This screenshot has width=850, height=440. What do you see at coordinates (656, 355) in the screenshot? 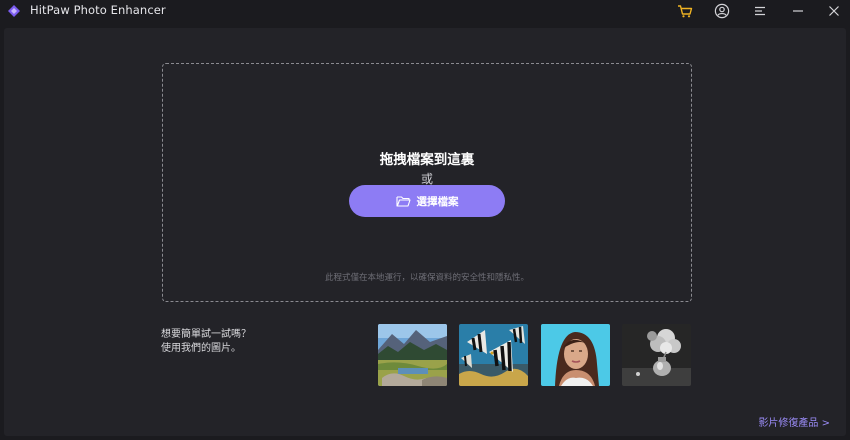
I see `sample-image-flower` at bounding box center [656, 355].